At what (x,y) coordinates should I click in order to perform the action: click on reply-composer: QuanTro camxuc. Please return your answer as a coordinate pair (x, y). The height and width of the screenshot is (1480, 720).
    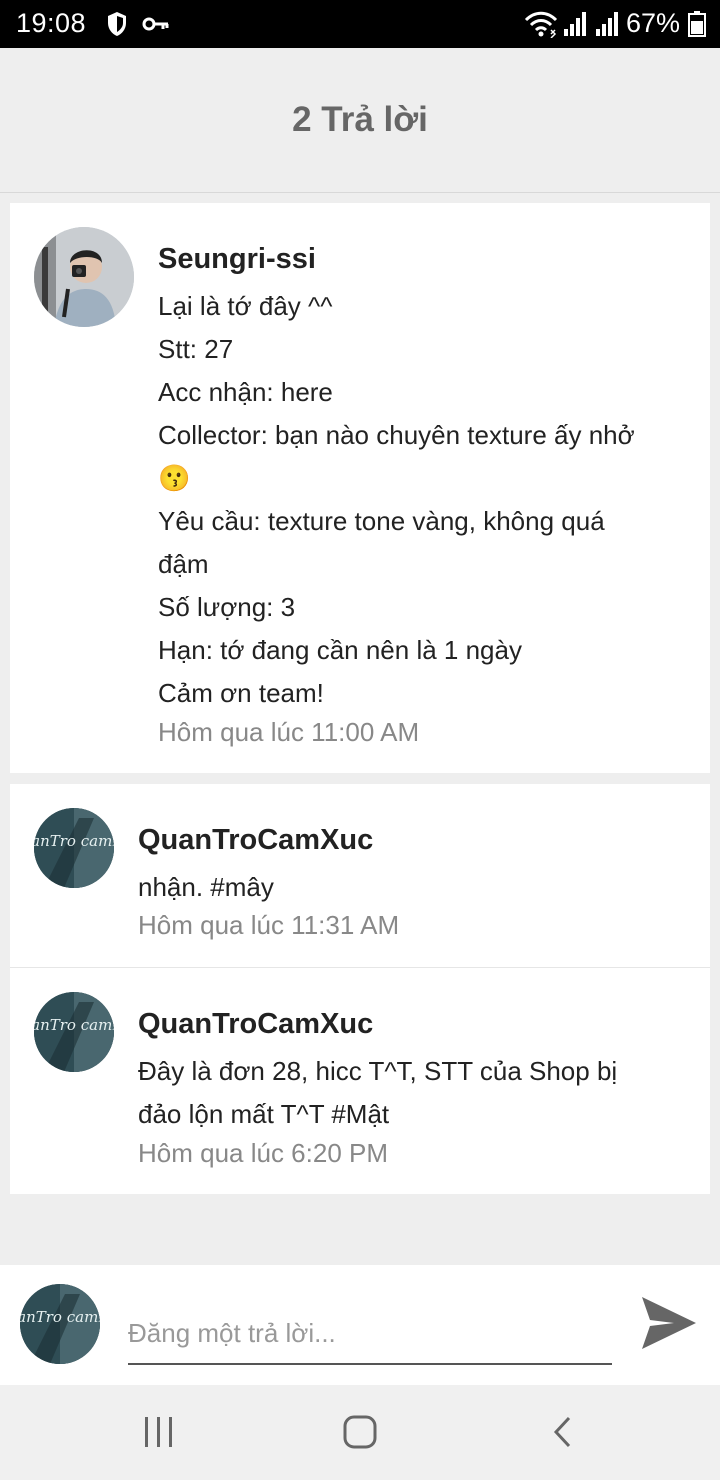
    Looking at the image, I should click on (360, 1325).